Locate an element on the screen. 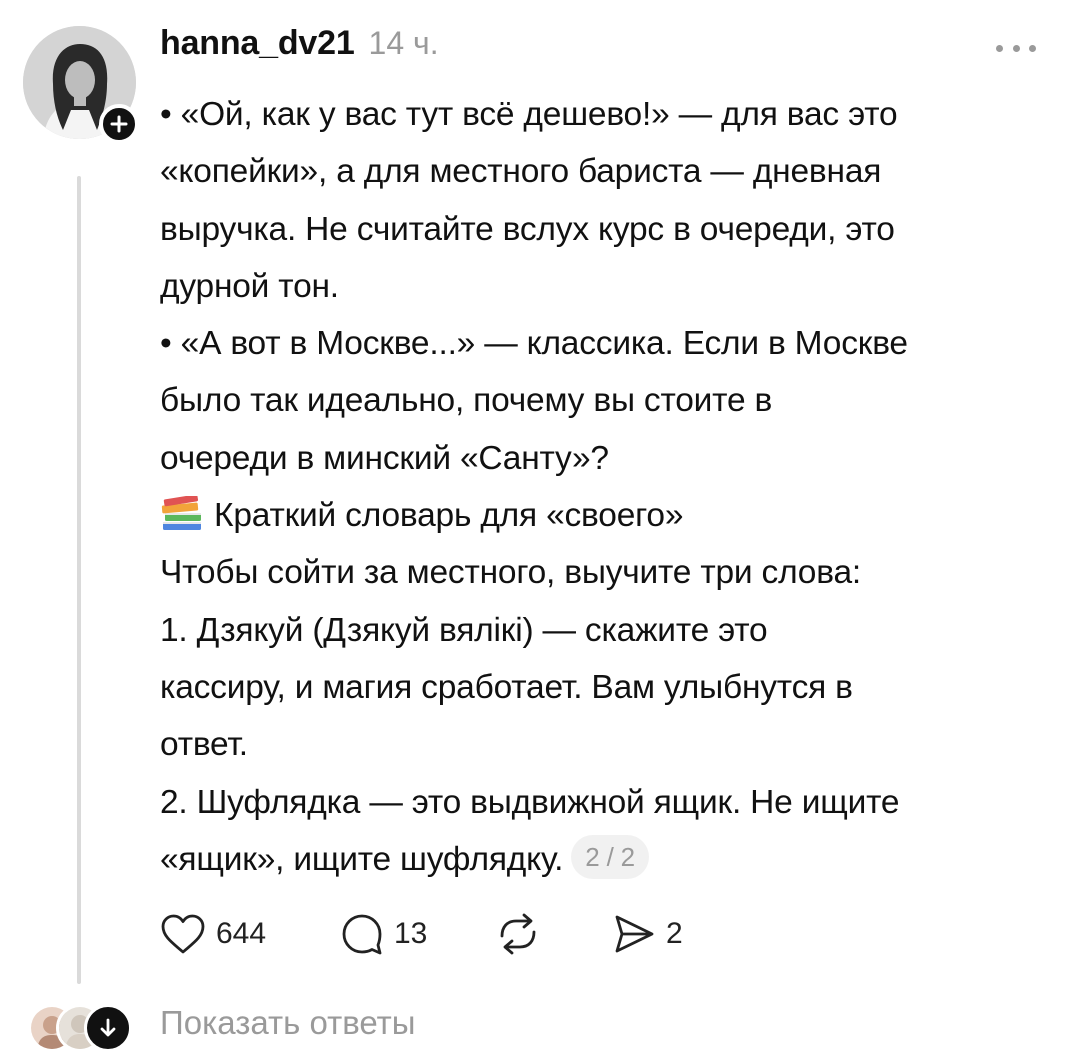 The height and width of the screenshot is (1064, 1080). heading-text: Краткий словарь для «своего» is located at coordinates (449, 516).